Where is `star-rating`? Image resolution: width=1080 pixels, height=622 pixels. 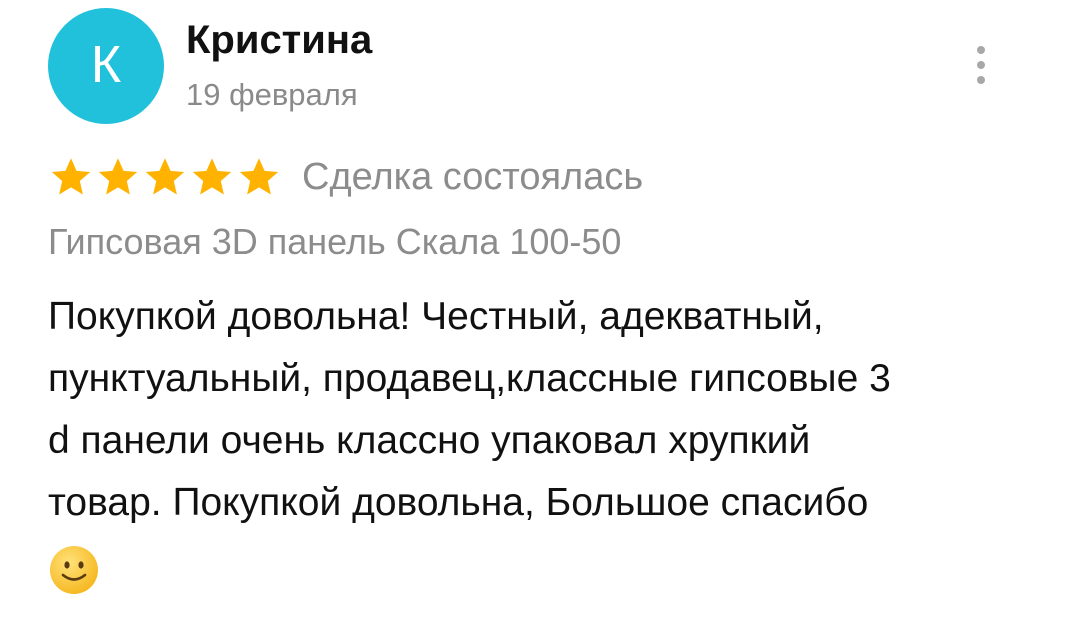
star-rating is located at coordinates (165, 177).